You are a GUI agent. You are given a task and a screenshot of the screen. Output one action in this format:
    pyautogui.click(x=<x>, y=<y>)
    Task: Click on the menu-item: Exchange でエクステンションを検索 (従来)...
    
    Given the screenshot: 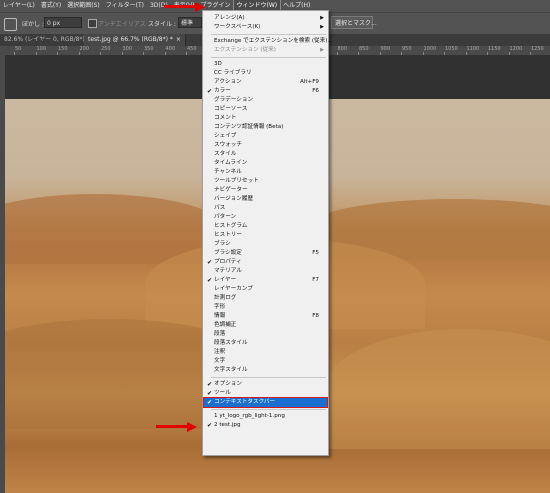 What is the action you would take?
    pyautogui.click(x=268, y=41)
    